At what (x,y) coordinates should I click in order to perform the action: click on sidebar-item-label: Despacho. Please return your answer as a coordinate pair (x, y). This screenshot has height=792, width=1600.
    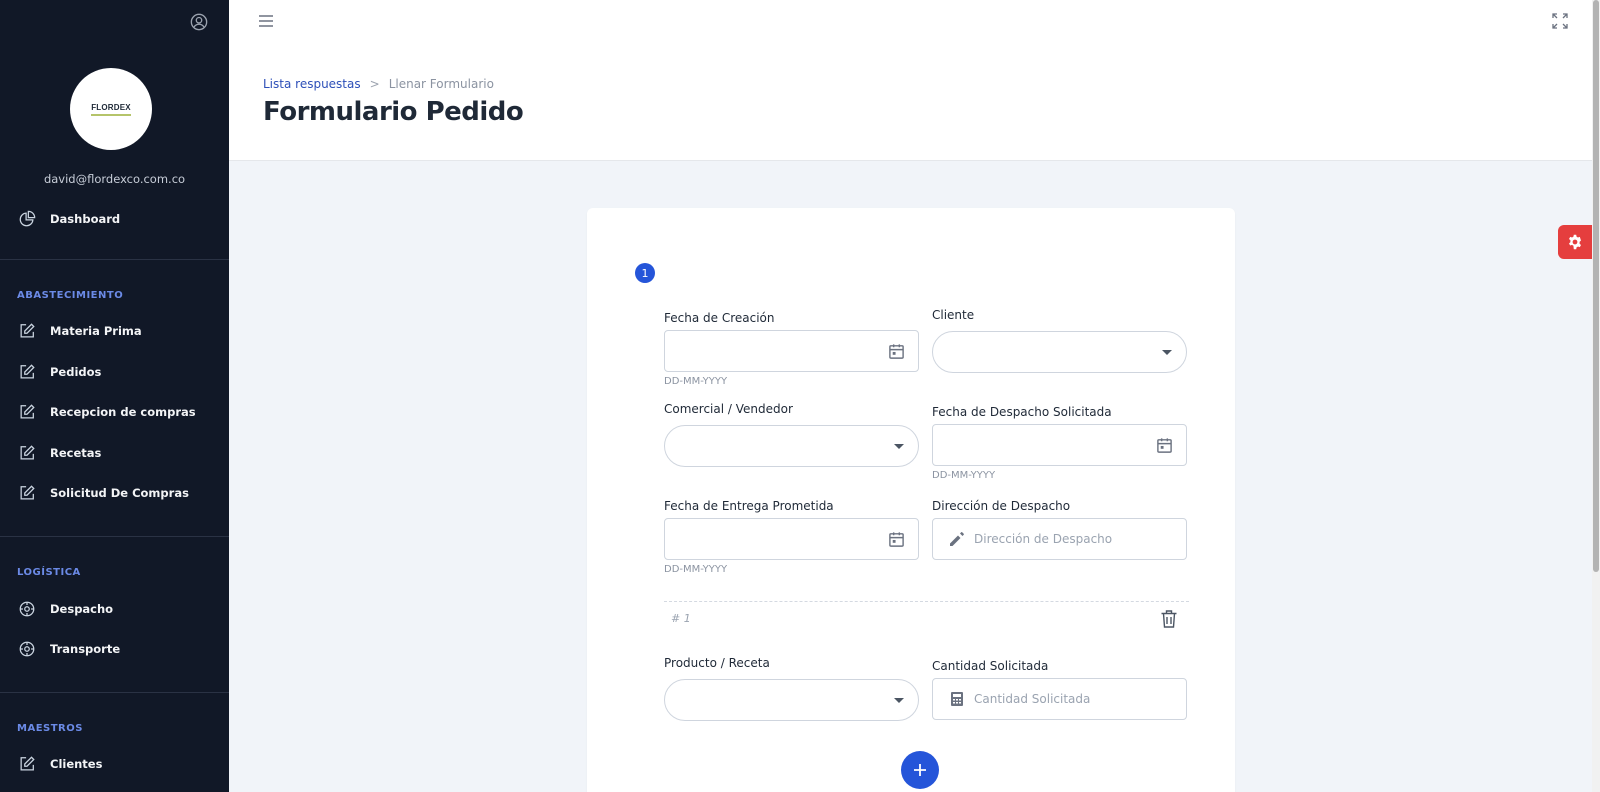
    Looking at the image, I should click on (82, 609).